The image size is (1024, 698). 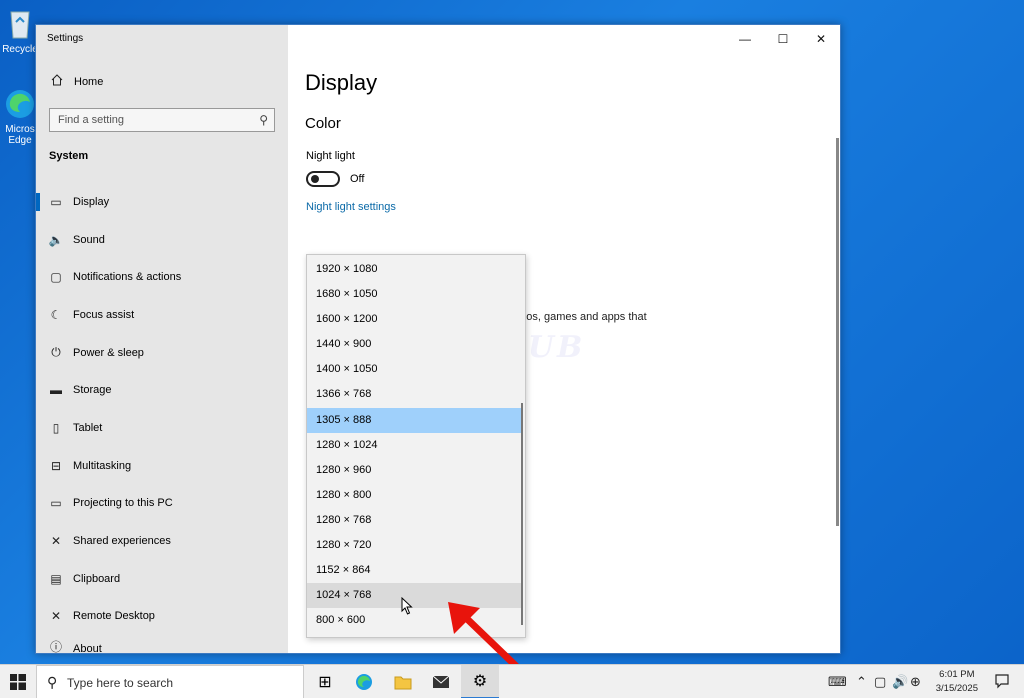 I want to click on resolution-option: 1680 × 1050, so click(x=415, y=294).